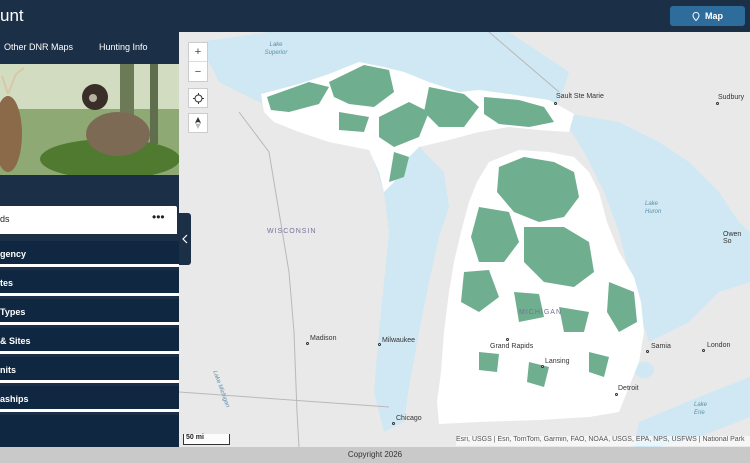  What do you see at coordinates (88, 220) in the screenshot?
I see `layer-search-row: ds •••` at bounding box center [88, 220].